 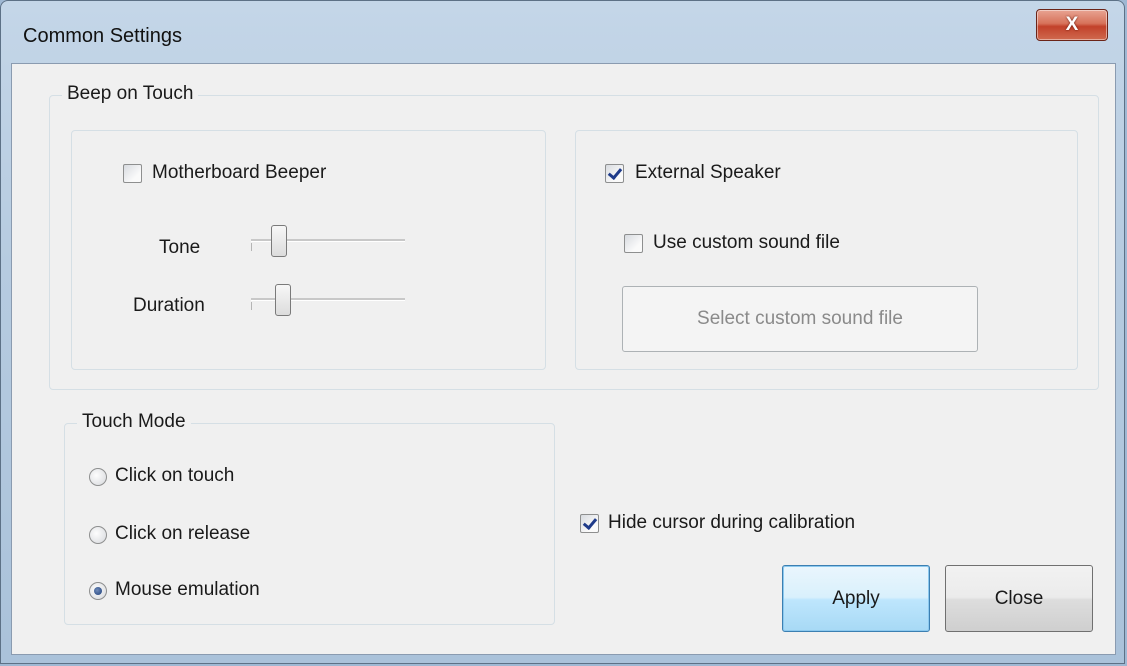 What do you see at coordinates (132, 173) in the screenshot?
I see `motherboard-beeper-checkbox` at bounding box center [132, 173].